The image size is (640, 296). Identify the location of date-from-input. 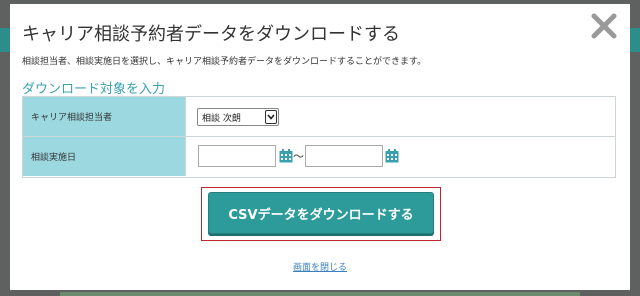
(237, 156).